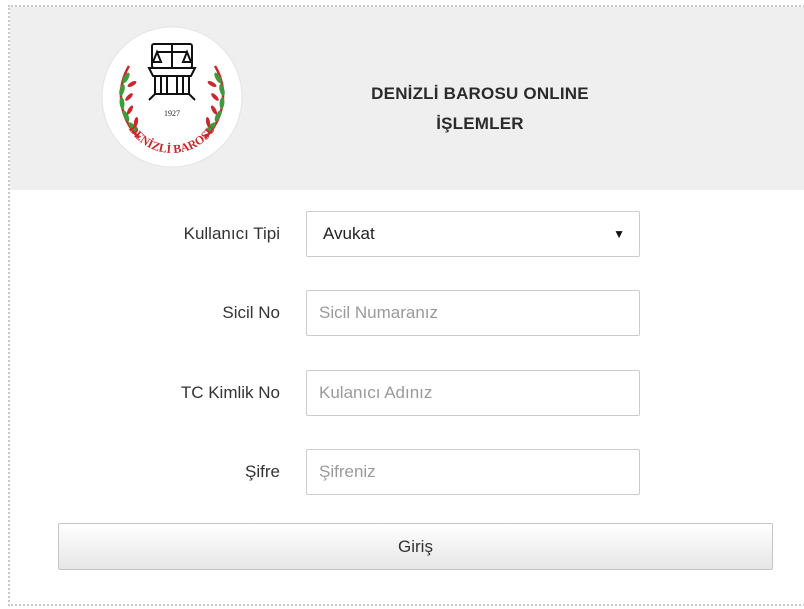  Describe the element at coordinates (172, 113) in the screenshot. I see `logo-year: 1927` at that location.